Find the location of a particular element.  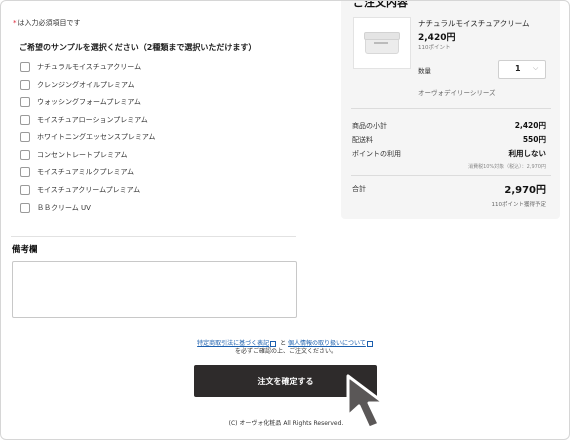

required-note-text: は入力必須項目です is located at coordinates (49, 23).